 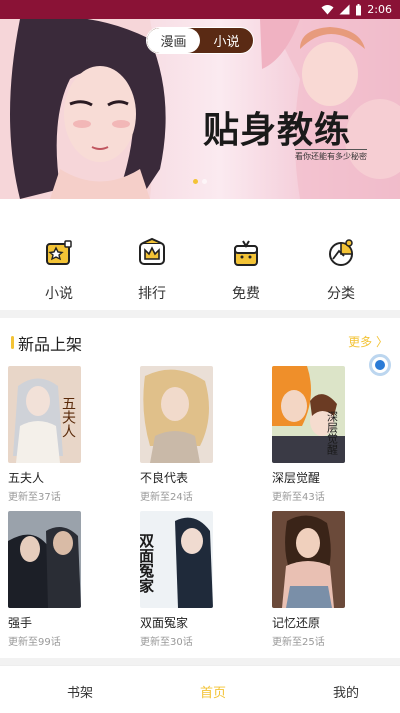 What do you see at coordinates (344, 9) in the screenshot?
I see `signal-icon` at bounding box center [344, 9].